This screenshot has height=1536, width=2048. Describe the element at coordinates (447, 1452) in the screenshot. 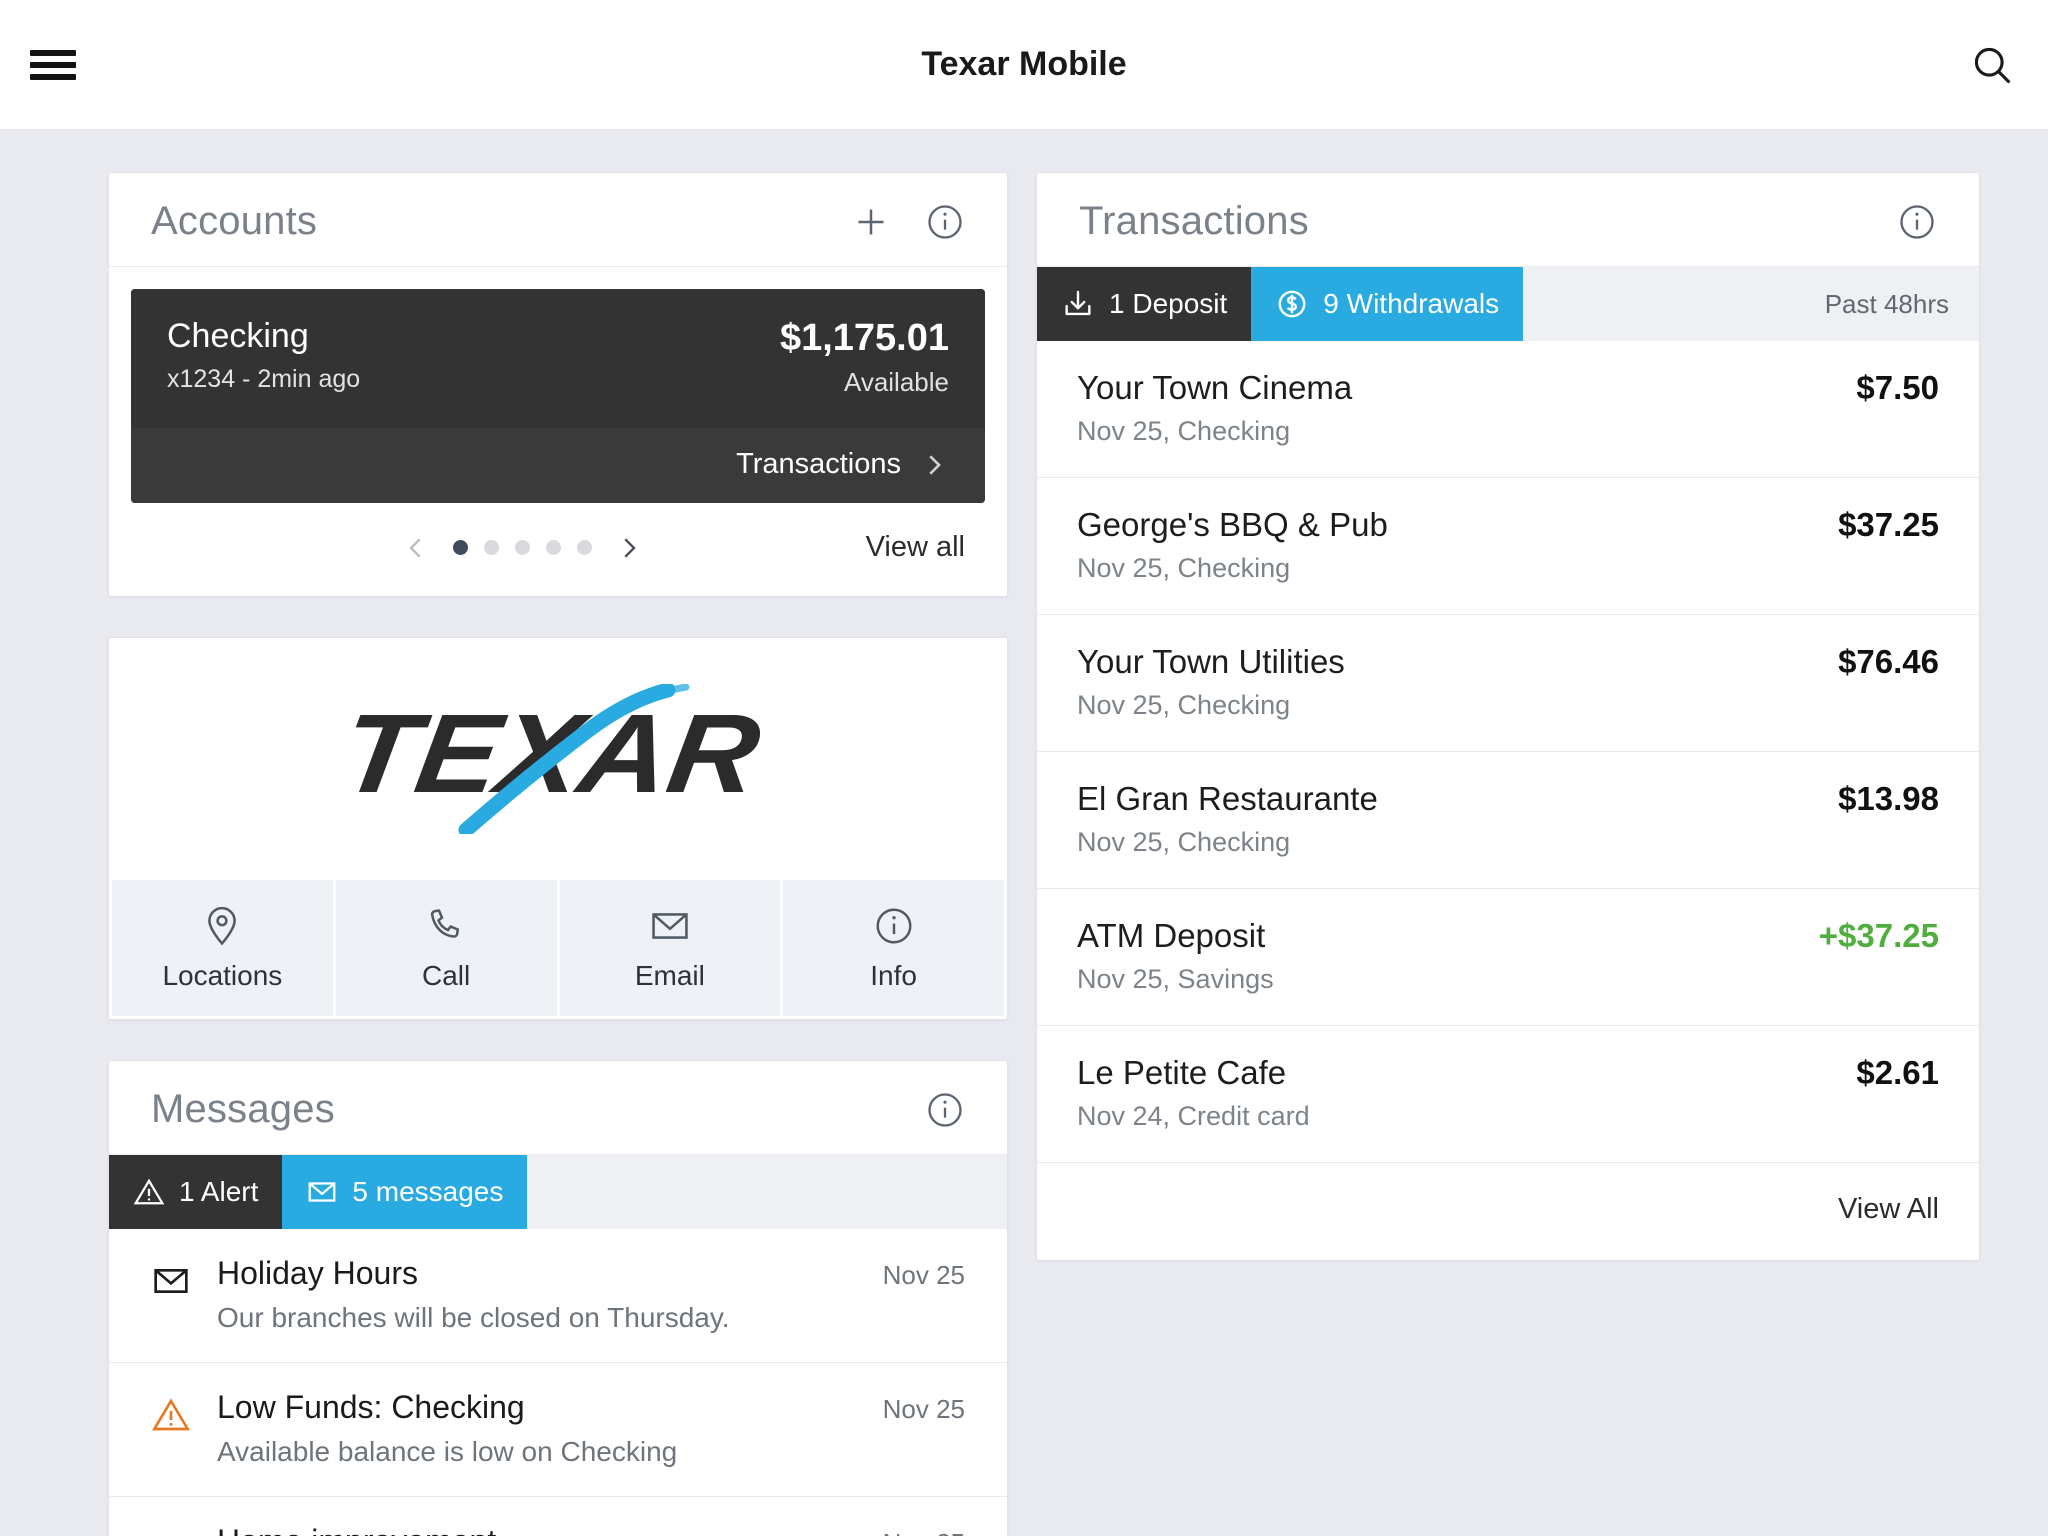

I see `message-description: Available balance is low on Checking` at that location.